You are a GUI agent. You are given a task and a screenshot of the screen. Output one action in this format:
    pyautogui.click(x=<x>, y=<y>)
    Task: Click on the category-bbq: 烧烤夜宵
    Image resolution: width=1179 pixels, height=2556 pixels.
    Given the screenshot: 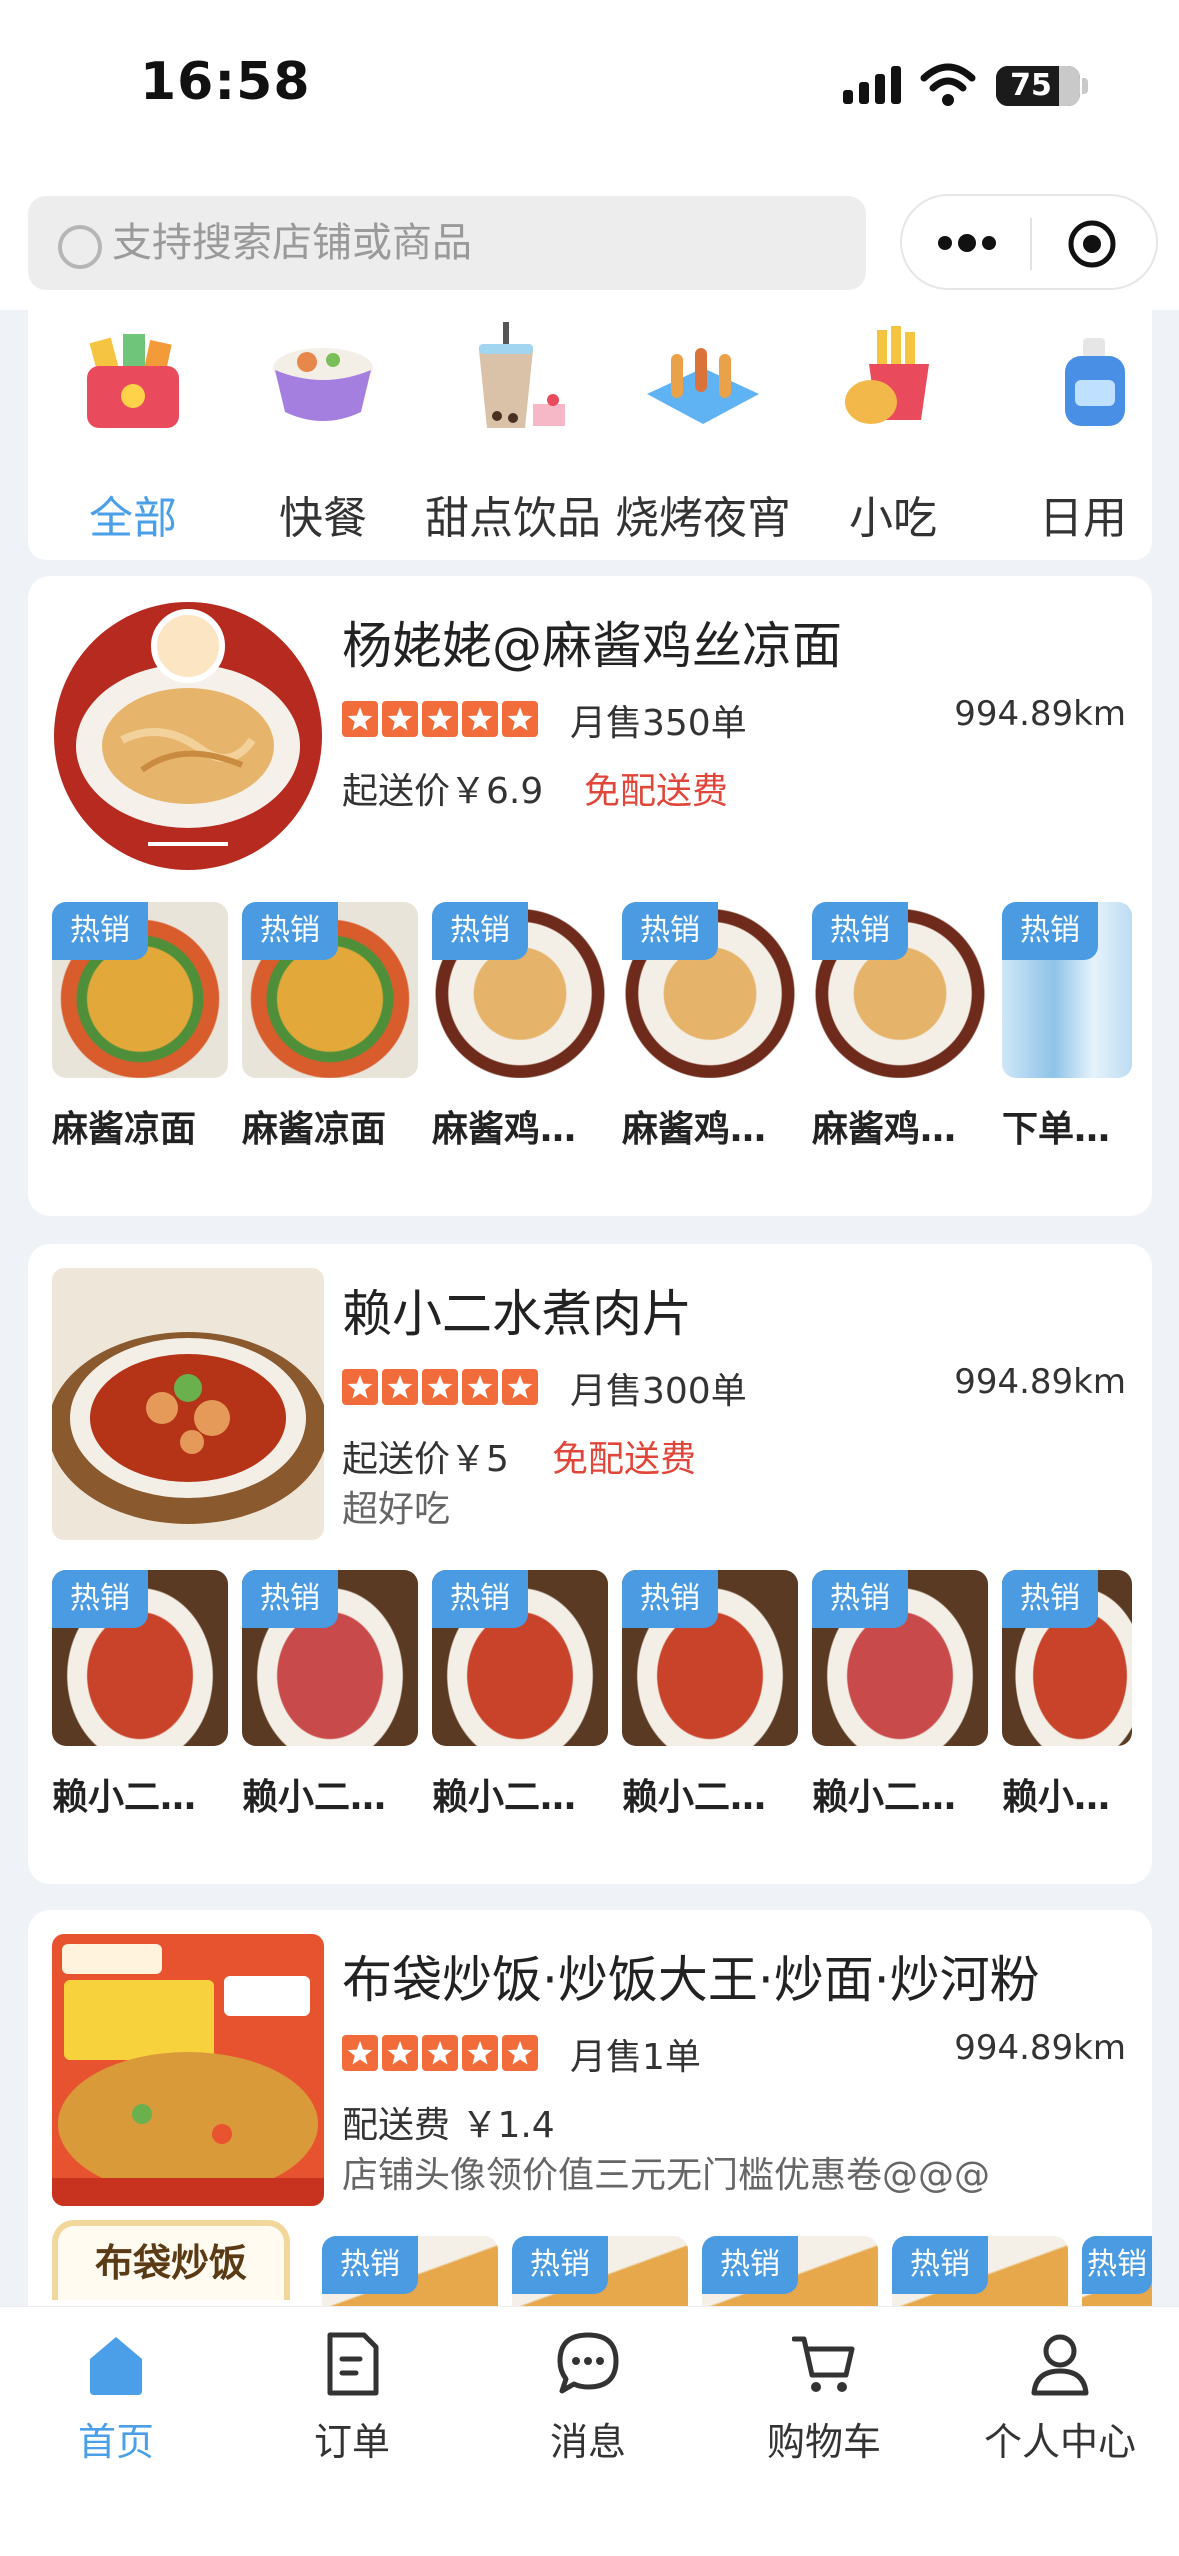 What is the action you would take?
    pyautogui.click(x=703, y=435)
    